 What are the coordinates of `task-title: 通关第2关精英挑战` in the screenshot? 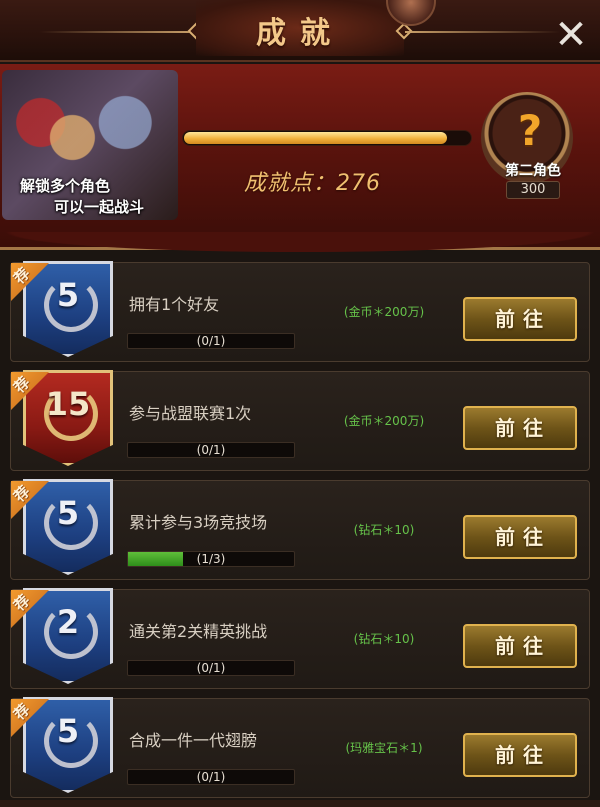 It's located at (198, 631).